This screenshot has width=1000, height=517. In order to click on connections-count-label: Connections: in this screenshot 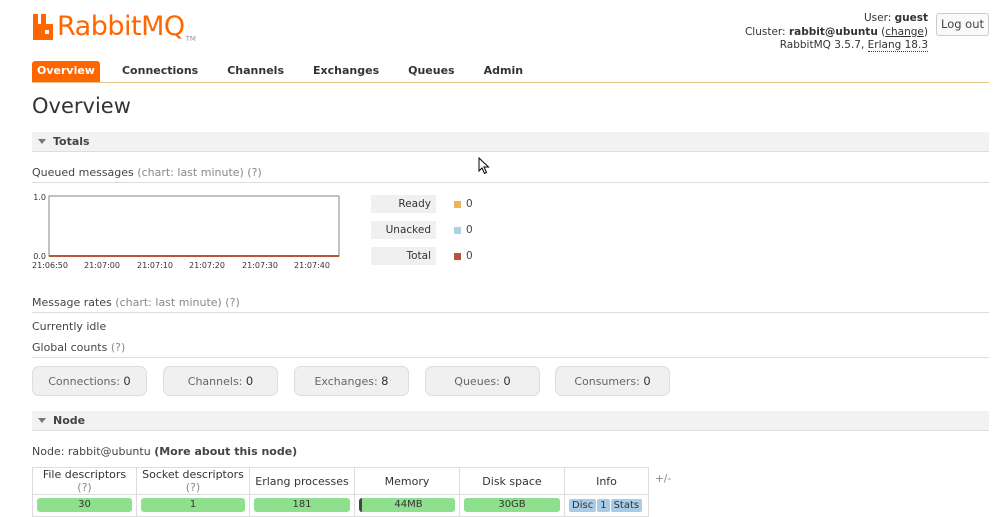, I will do `click(84, 381)`.